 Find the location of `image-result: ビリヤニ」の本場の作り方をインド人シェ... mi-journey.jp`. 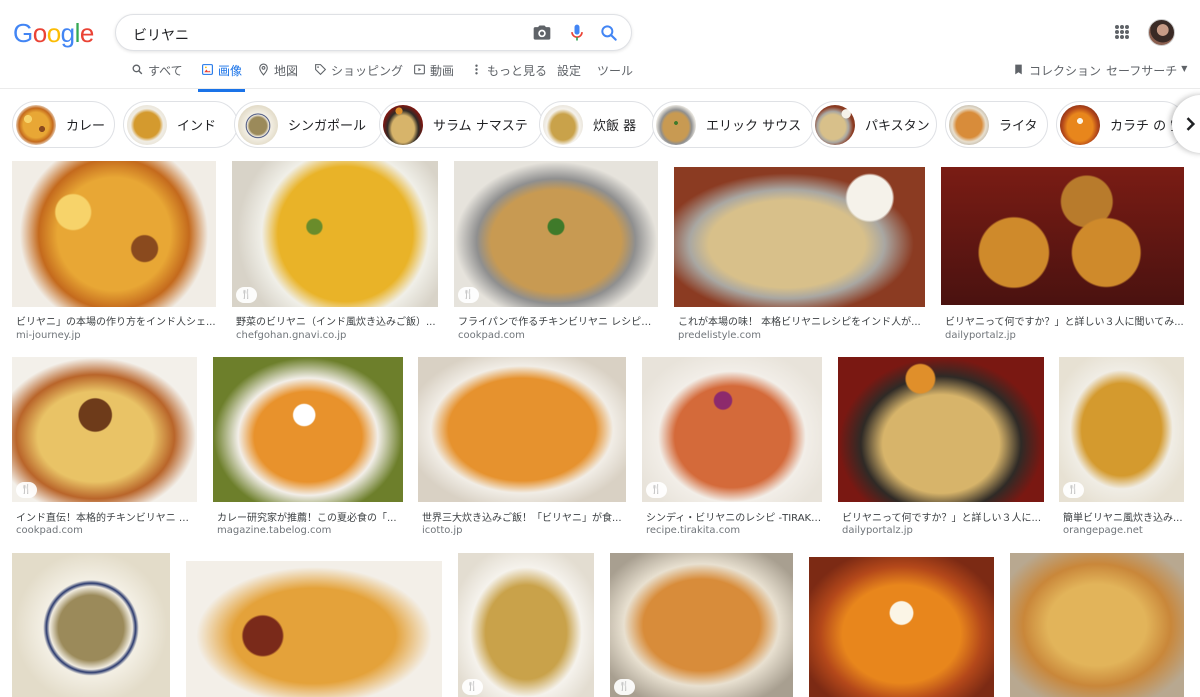

image-result: ビリヤニ」の本場の作り方をインド人シェ... mi-journey.jp is located at coordinates (114, 253).